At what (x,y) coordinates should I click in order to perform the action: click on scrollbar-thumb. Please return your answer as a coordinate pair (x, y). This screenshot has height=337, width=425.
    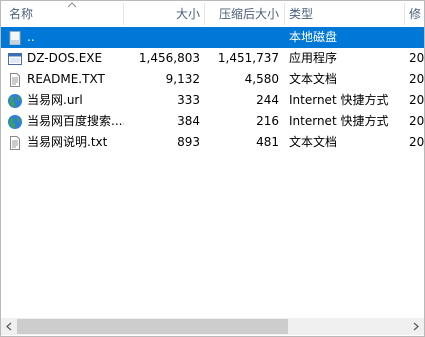
    Looking at the image, I should click on (152, 326).